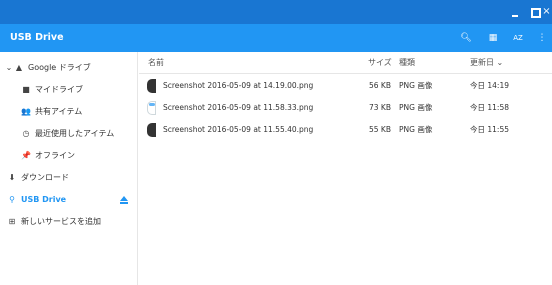 Image resolution: width=552 pixels, height=285 pixels. I want to click on sidebar-item-downloads: ⬇ ダウンロード, so click(68, 178).